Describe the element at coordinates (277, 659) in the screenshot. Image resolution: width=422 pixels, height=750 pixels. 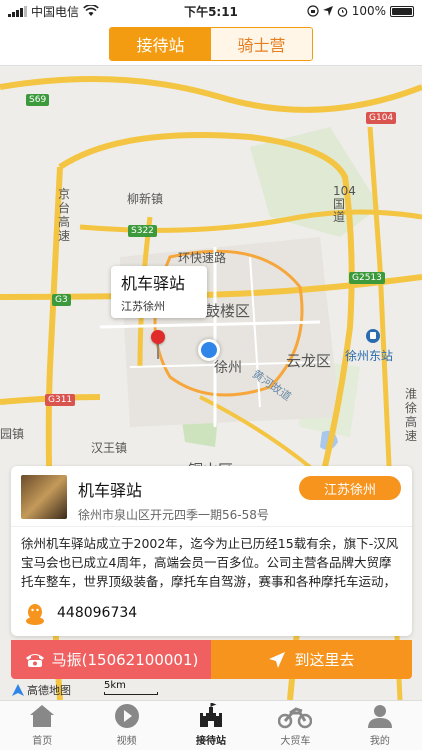
I see `navigation-arrow-icon` at that location.